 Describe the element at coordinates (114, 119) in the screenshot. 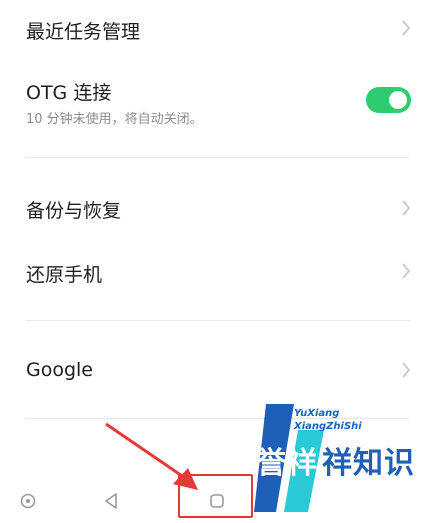

I see `otg-sublabel: 10 分钟未使用，将自动关闭。` at that location.